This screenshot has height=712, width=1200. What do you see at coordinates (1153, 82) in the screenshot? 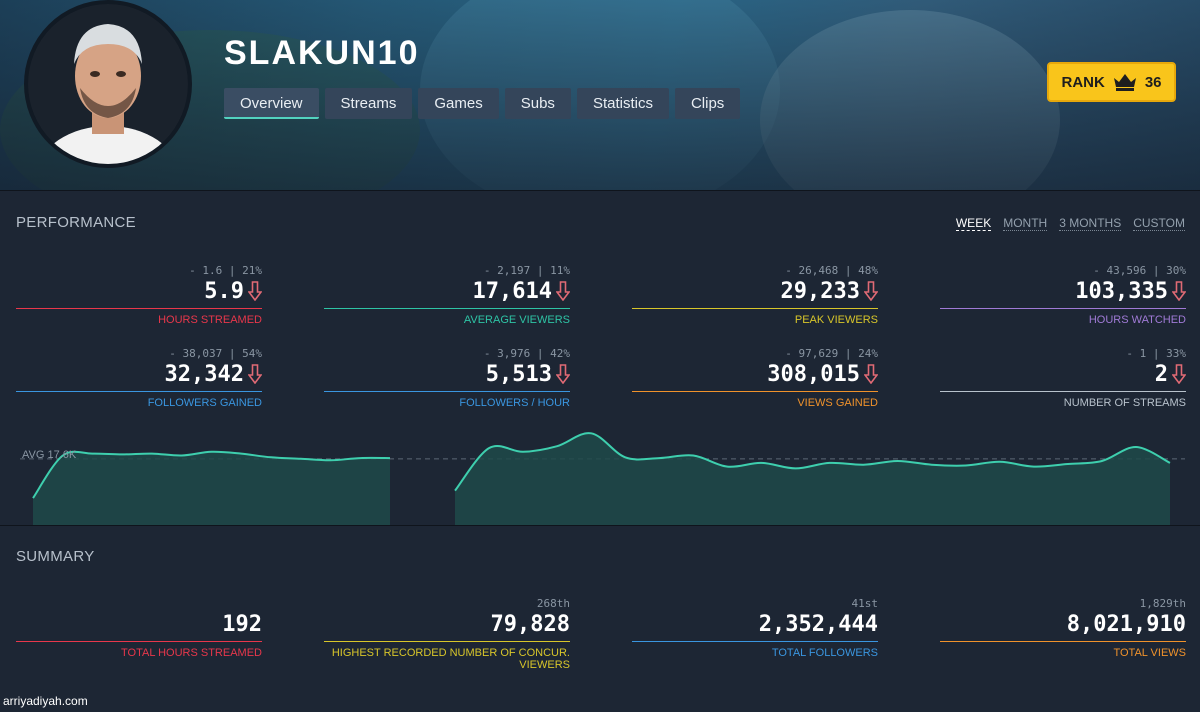
I see `rank-value: 36` at bounding box center [1153, 82].